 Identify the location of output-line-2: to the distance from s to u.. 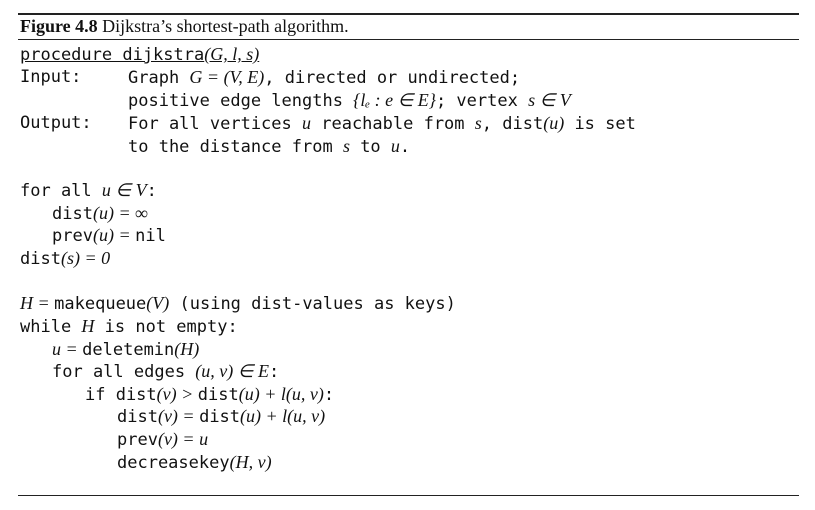
(269, 146).